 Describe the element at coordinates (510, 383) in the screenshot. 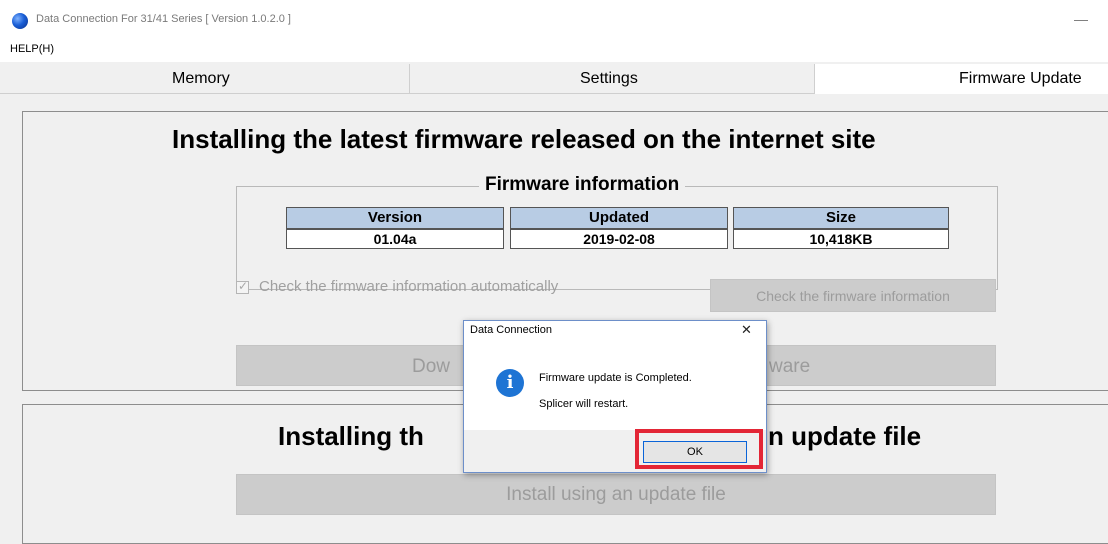

I see `info-icon: i` at that location.